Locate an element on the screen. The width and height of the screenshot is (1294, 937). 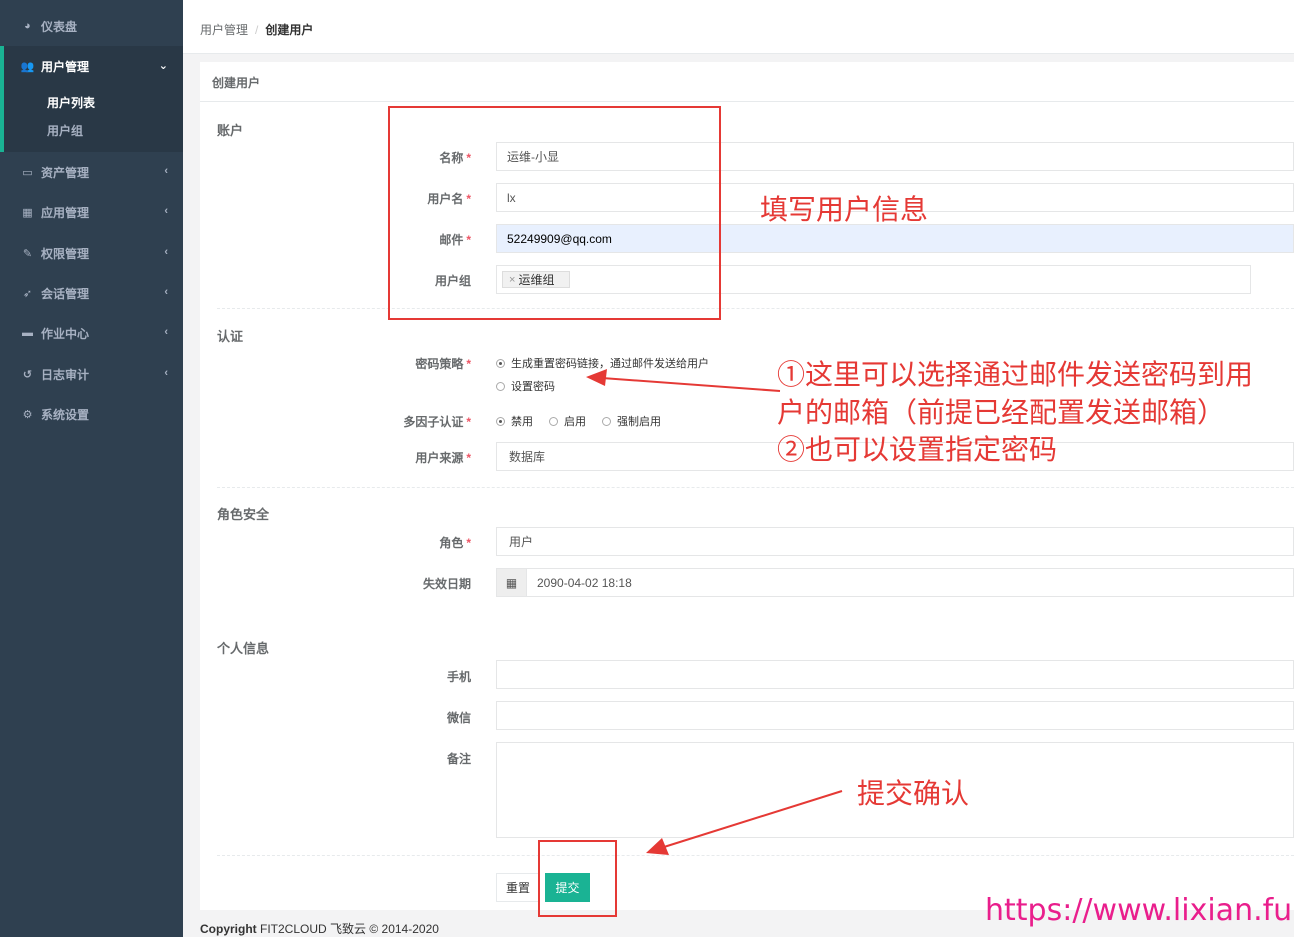
watermark: https://www.lixian.fun is located at coordinates (1139, 910).